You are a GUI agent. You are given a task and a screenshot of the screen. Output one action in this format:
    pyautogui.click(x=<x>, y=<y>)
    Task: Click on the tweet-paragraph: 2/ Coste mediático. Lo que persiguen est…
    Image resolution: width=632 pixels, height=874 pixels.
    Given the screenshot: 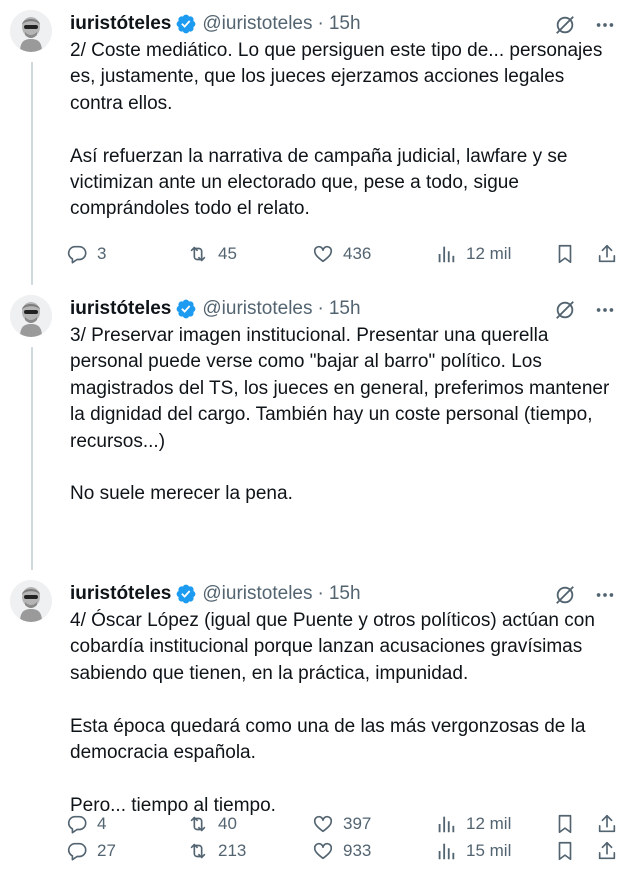 What is the action you would take?
    pyautogui.click(x=336, y=77)
    